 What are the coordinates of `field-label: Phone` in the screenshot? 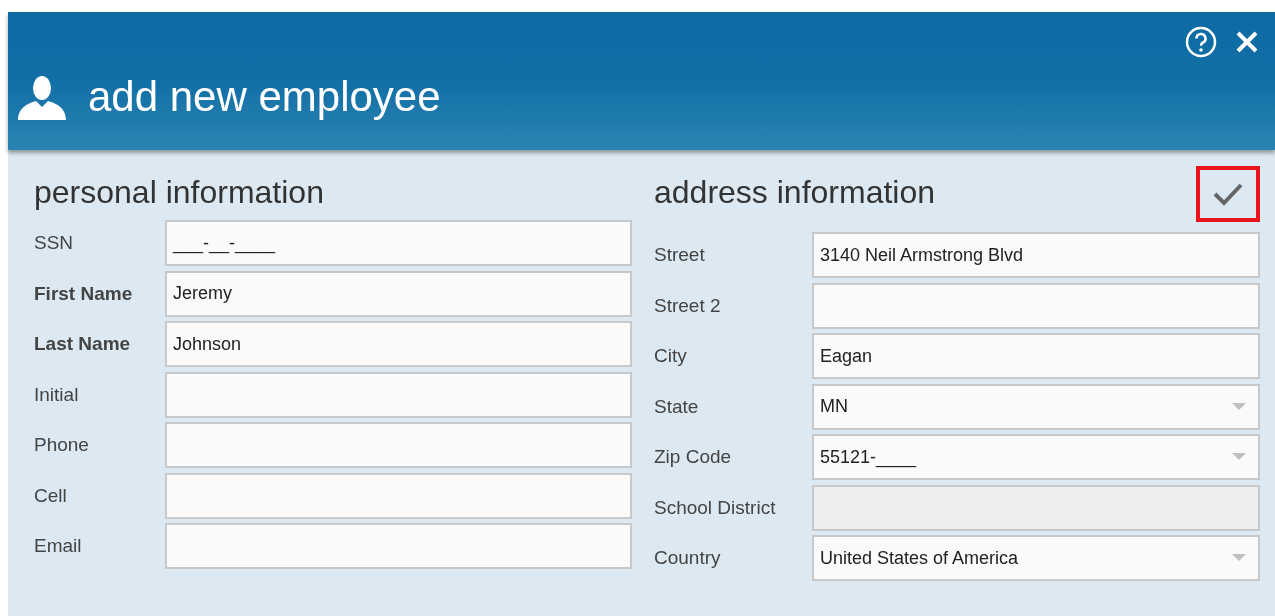 It's located at (62, 445).